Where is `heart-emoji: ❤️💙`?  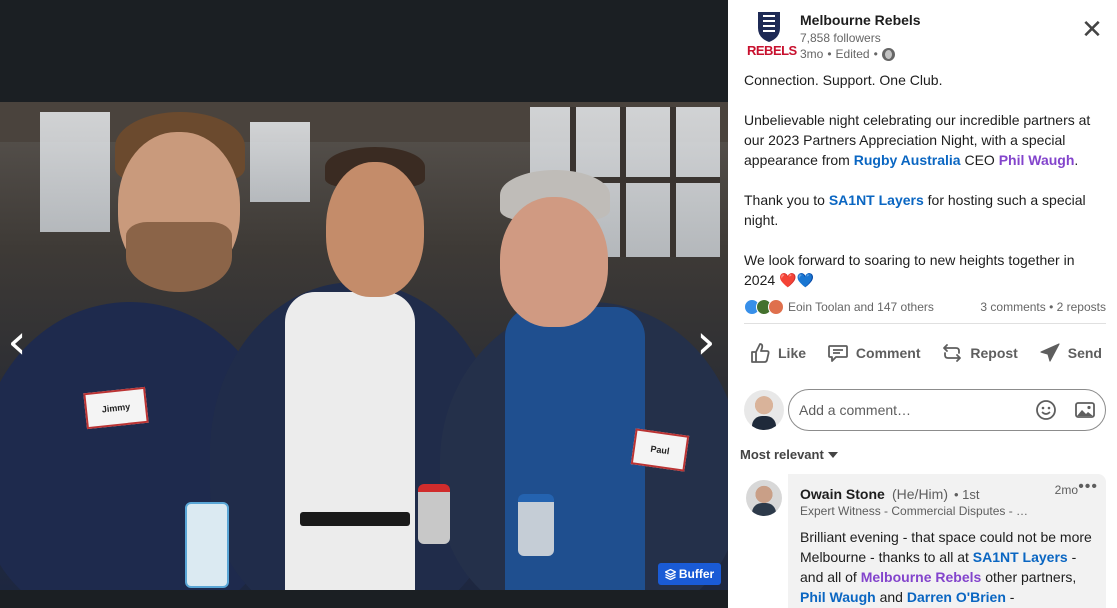 heart-emoji: ❤️💙 is located at coordinates (796, 281).